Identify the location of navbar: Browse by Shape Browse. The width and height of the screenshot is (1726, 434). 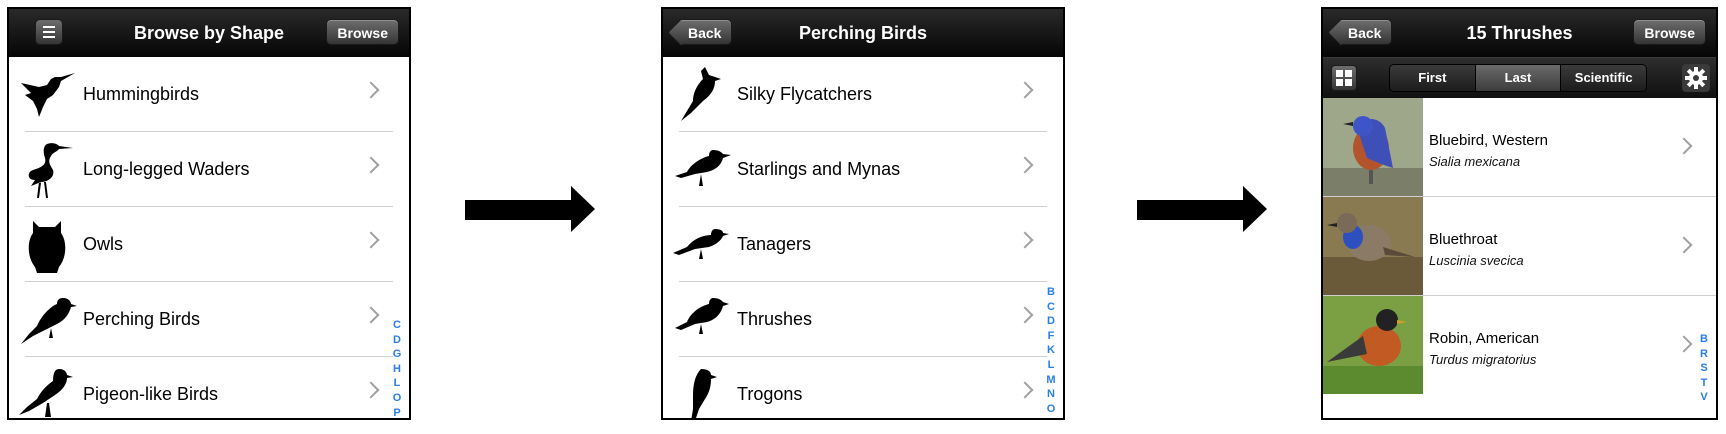
(209, 33).